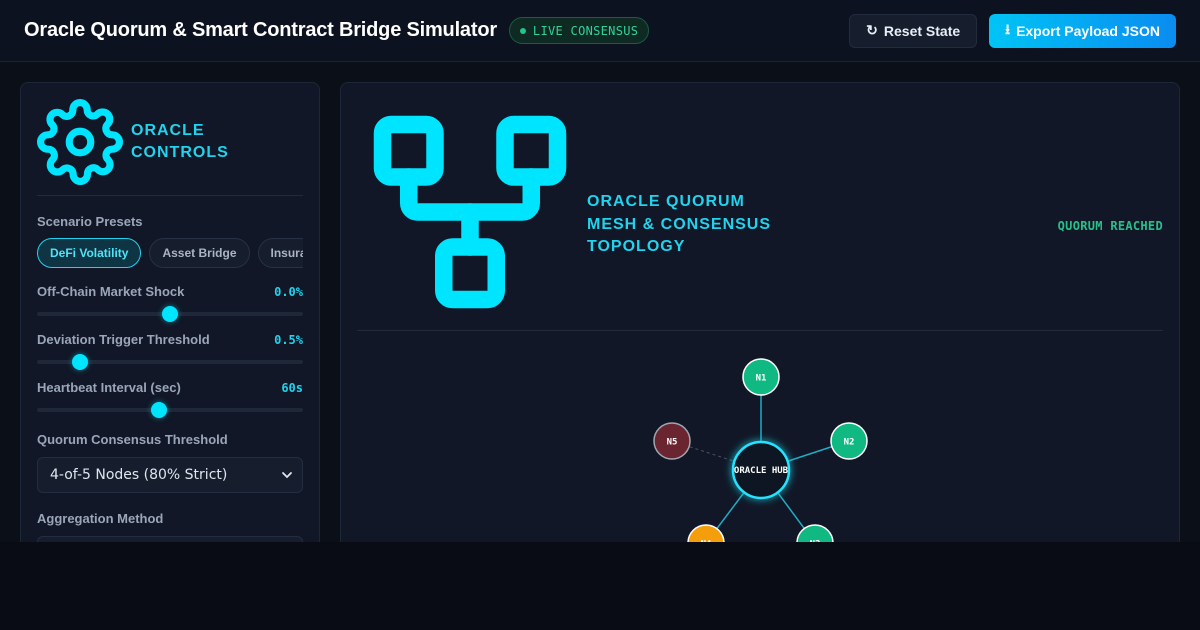 The height and width of the screenshot is (630, 1200). I want to click on export-payload-label: Export Payload JSON, so click(1088, 30).